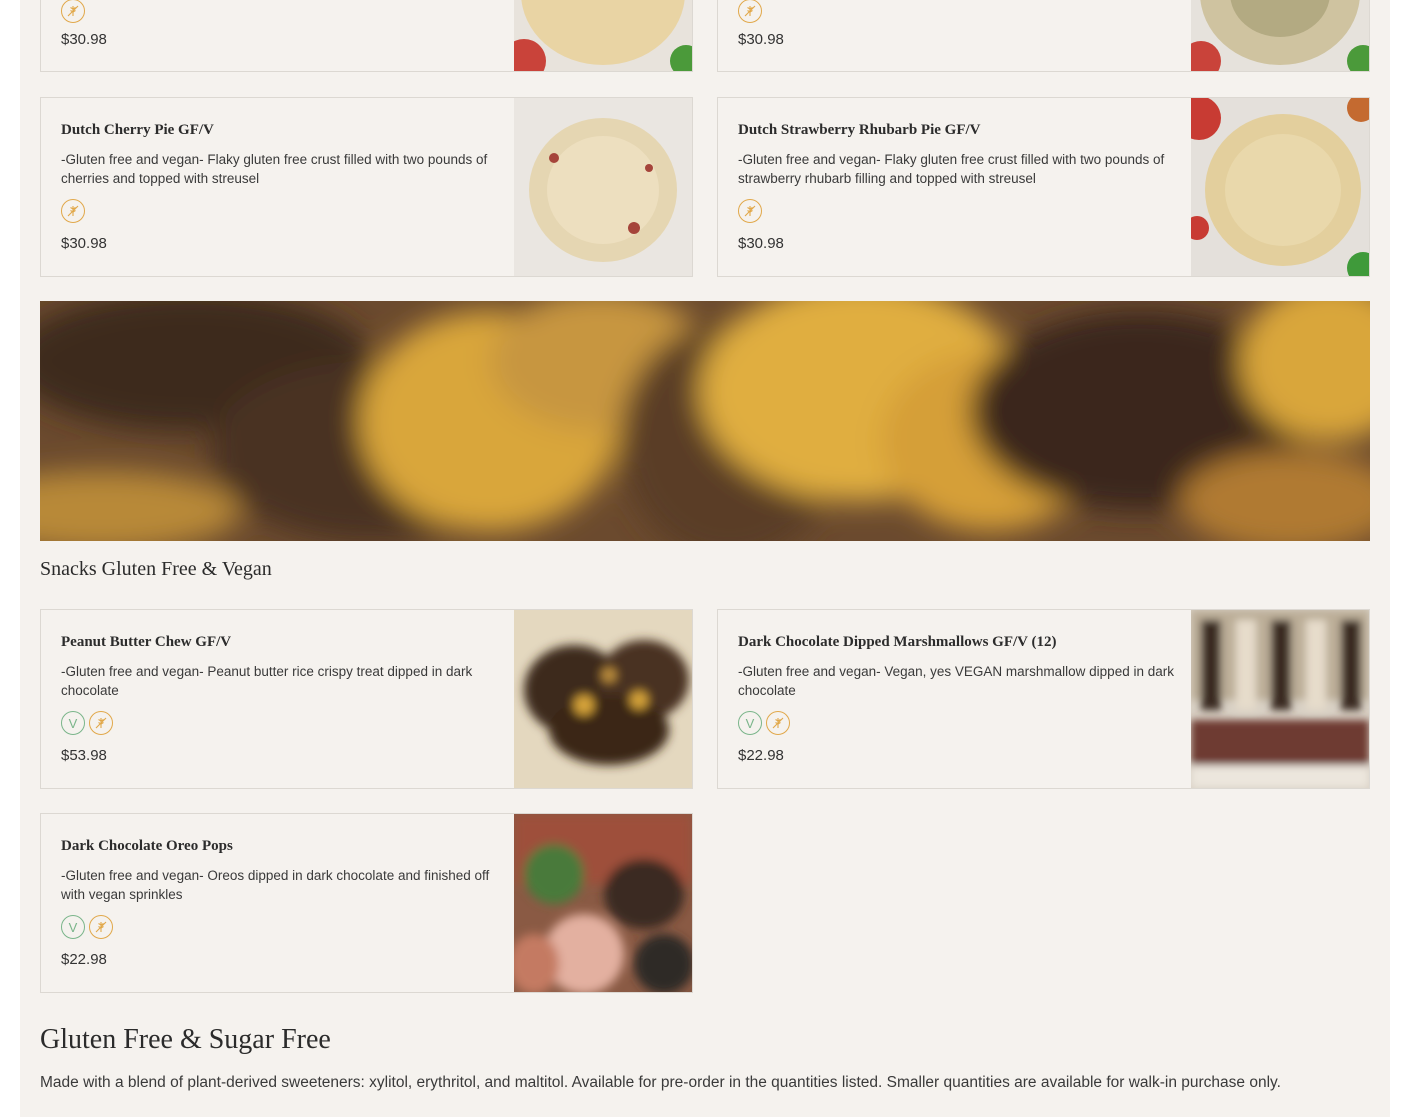 Image resolution: width=1410 pixels, height=1117 pixels. Describe the element at coordinates (146, 642) in the screenshot. I see `item-name: Peanut Butter Chew GF/V` at that location.